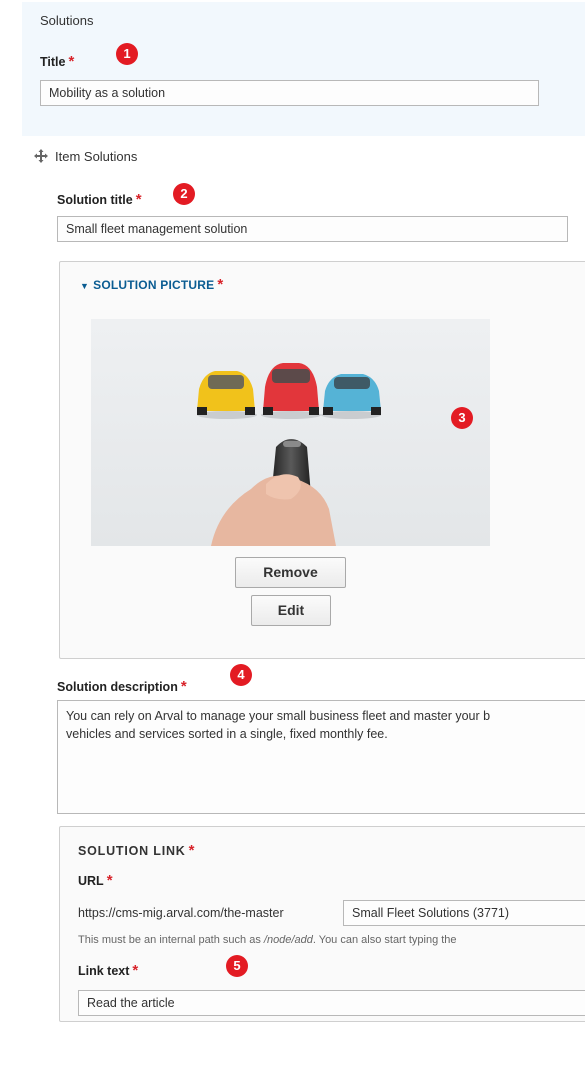 This screenshot has height=1071, width=585. Describe the element at coordinates (184, 194) in the screenshot. I see `marker-2: 2` at that location.